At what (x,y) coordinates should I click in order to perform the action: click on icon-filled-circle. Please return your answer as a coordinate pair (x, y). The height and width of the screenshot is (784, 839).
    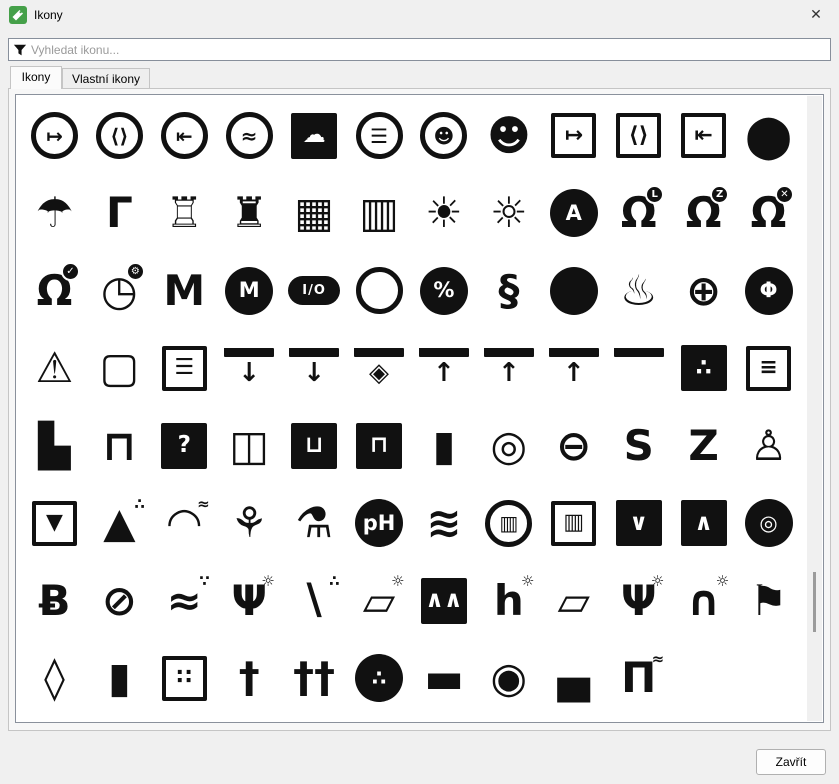
    Looking at the image, I should click on (573, 291).